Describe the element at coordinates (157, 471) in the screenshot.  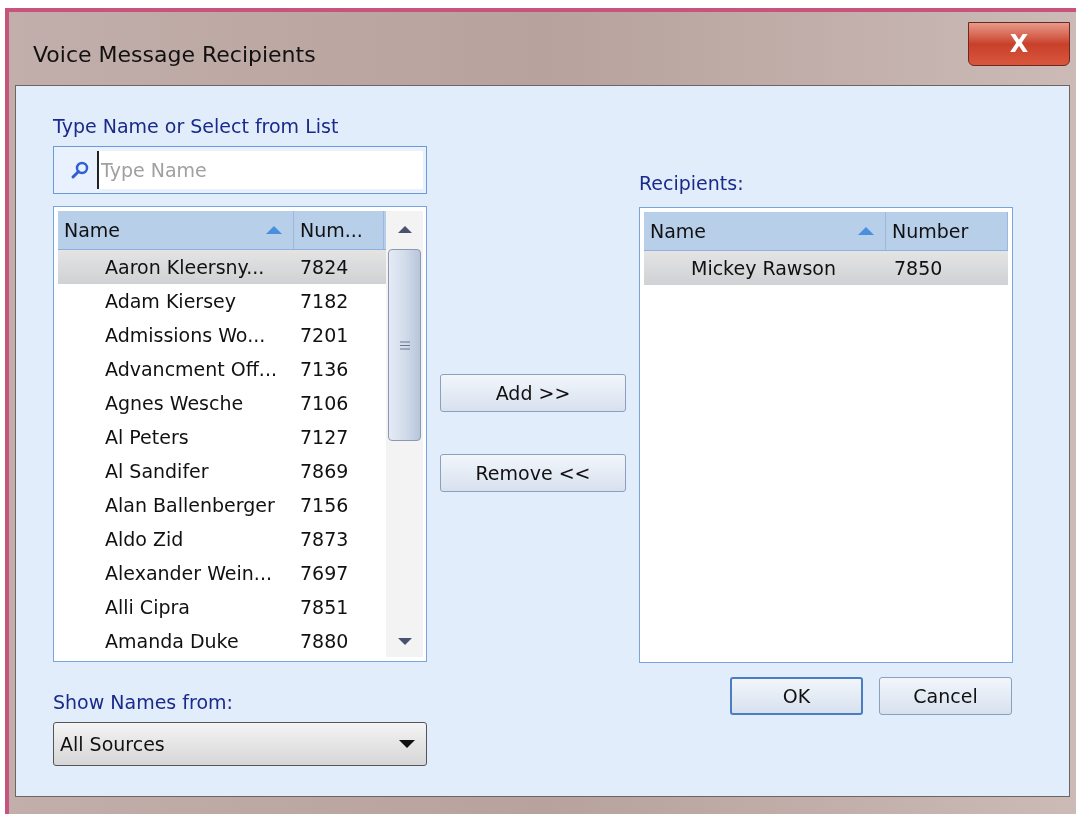
I see `contact-name: Al Sandifer` at that location.